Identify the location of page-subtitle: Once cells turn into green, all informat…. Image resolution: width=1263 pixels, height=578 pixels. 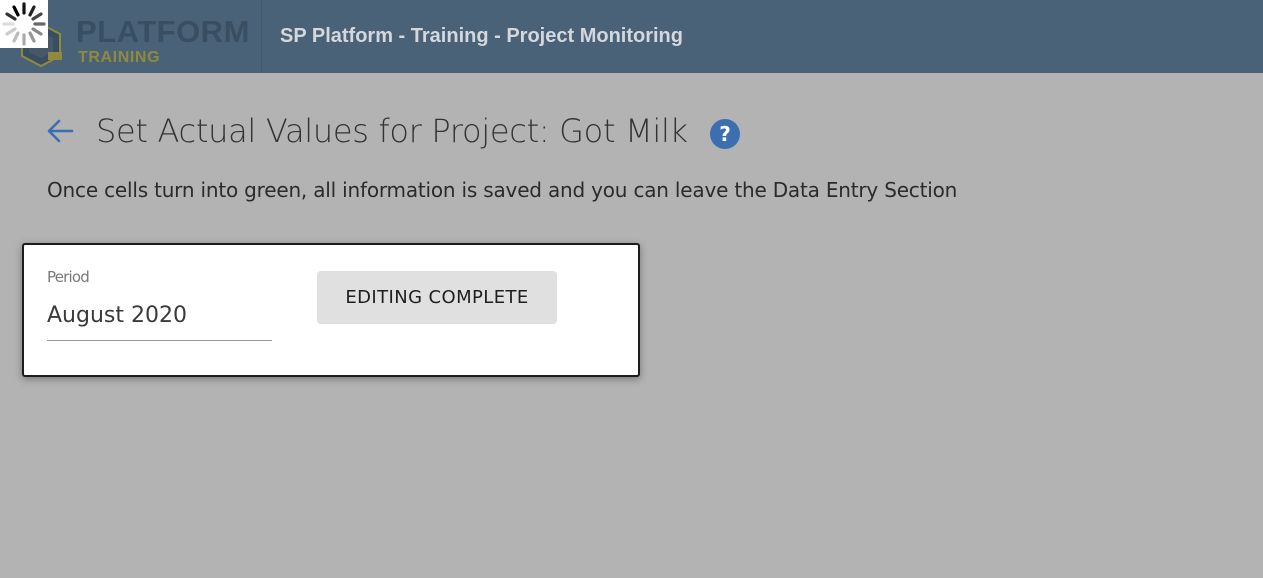
(502, 190).